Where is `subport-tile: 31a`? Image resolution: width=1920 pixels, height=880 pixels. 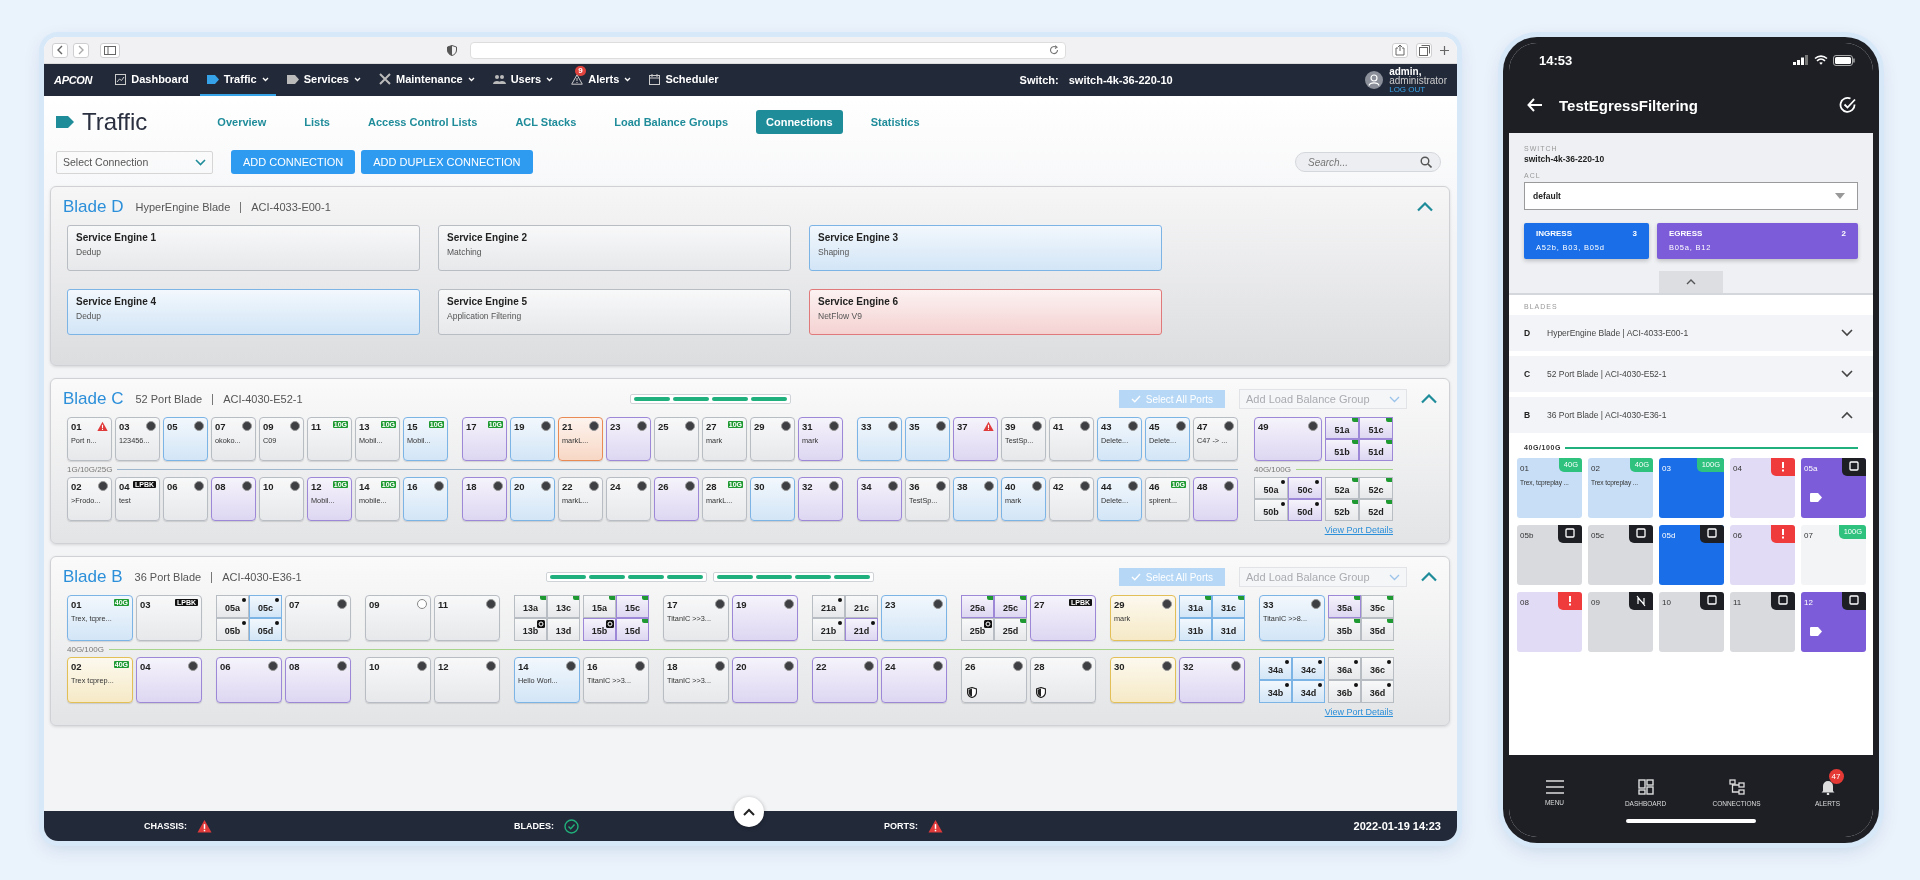
subport-tile: 31a is located at coordinates (1195, 606).